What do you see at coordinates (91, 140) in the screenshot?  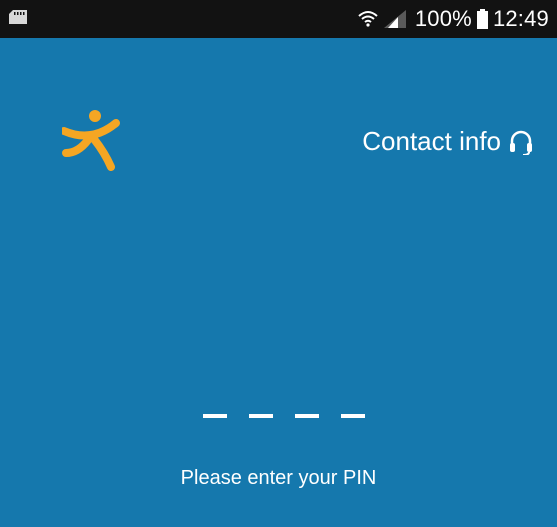 I see `person-figure-logo` at bounding box center [91, 140].